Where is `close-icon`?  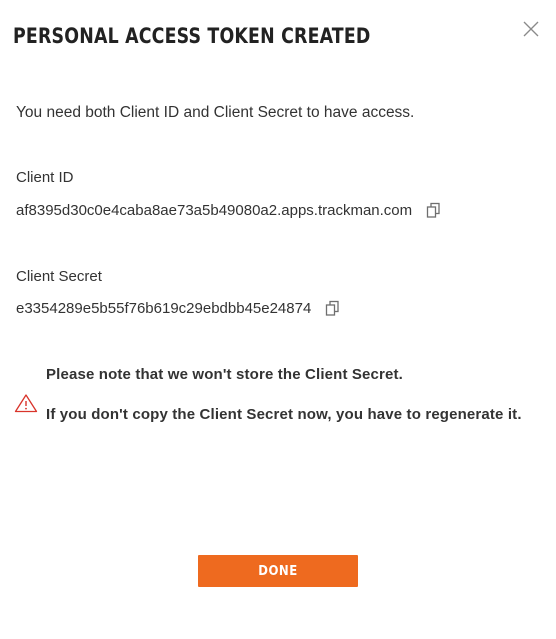 close-icon is located at coordinates (531, 29).